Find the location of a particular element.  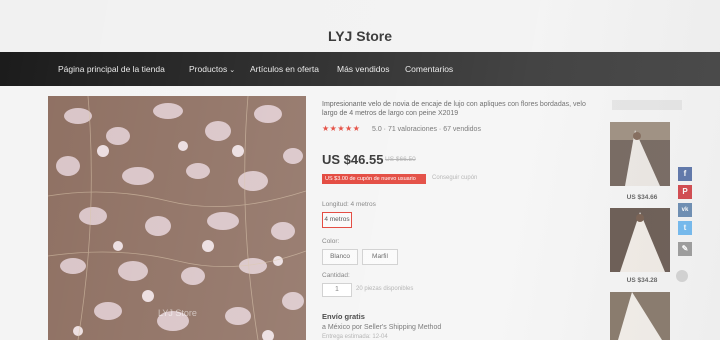

rating-summary: 5.0 · 71 valoraciones · 67 vendidos is located at coordinates (426, 129).